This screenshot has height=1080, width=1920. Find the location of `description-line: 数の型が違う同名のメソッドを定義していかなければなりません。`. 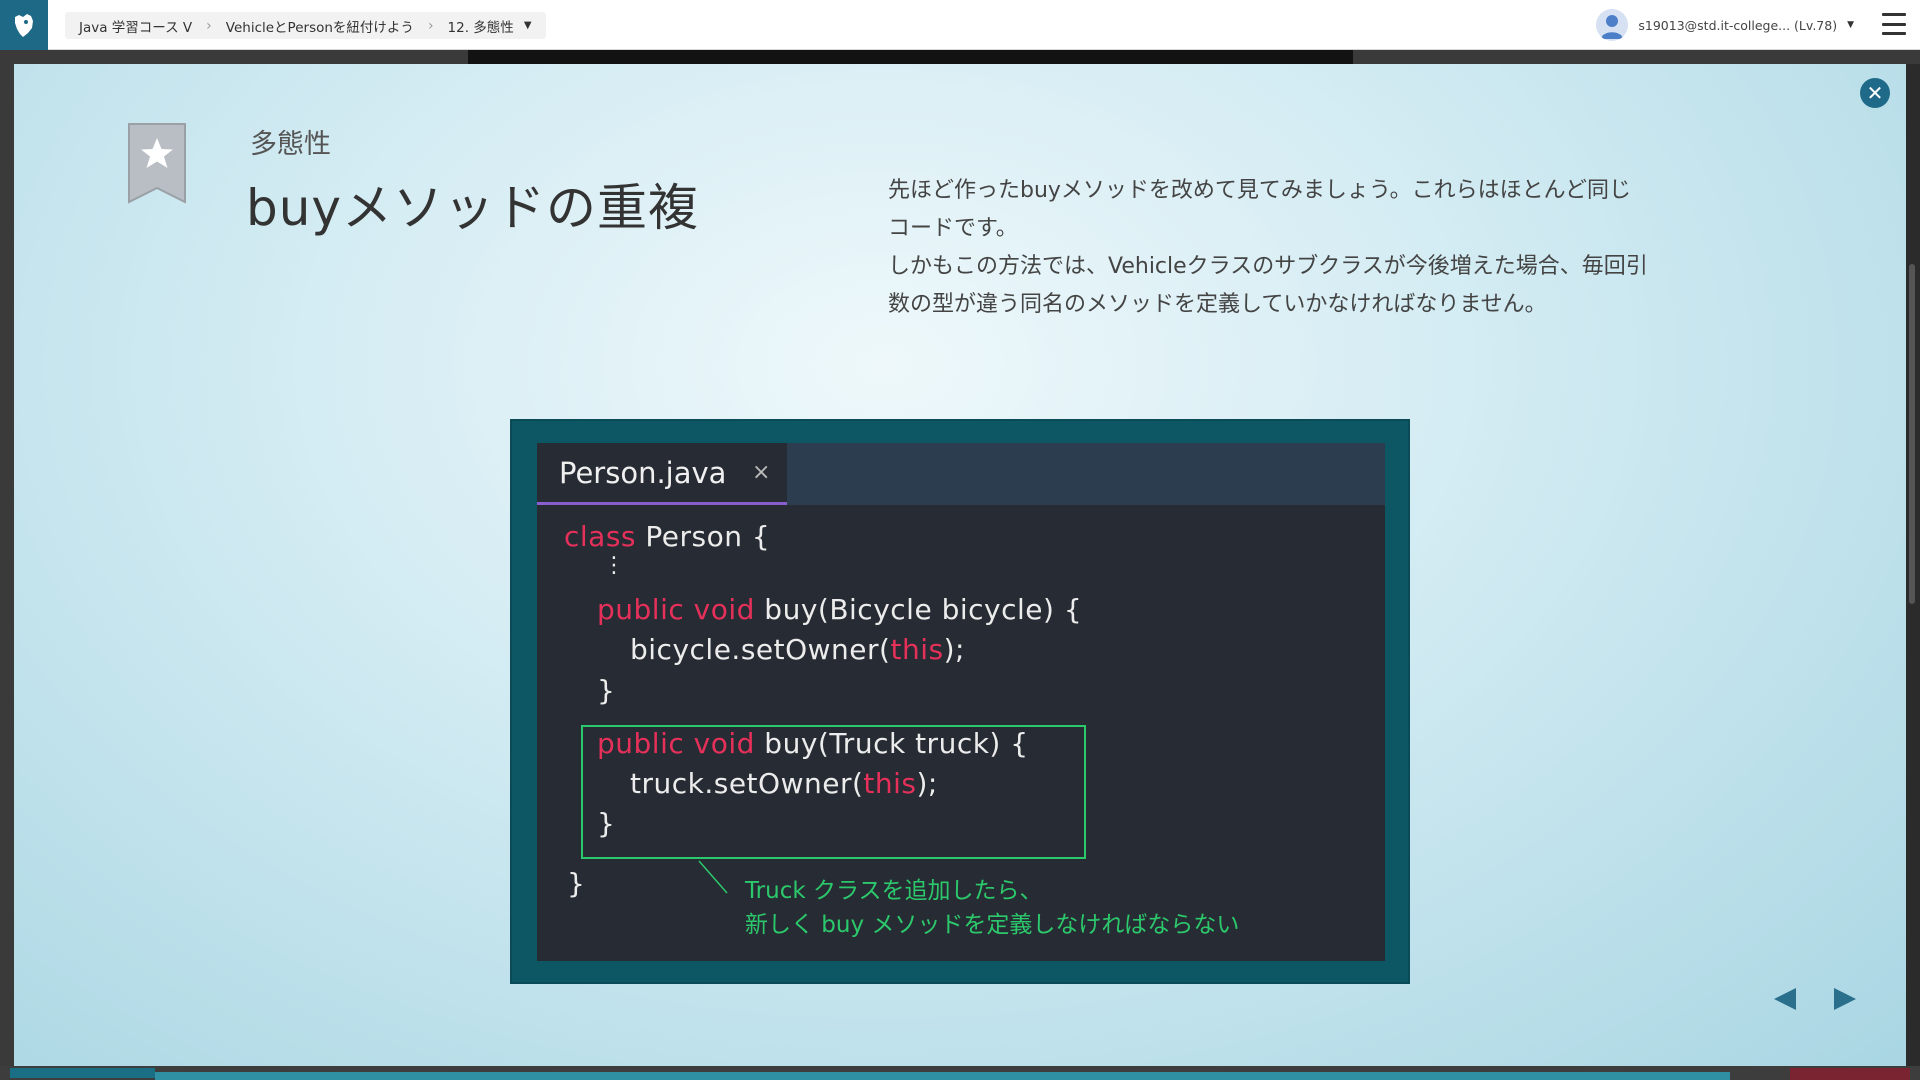

description-line: 数の型が違う同名のメソッドを定義していかなければなりません。 is located at coordinates (1217, 304).